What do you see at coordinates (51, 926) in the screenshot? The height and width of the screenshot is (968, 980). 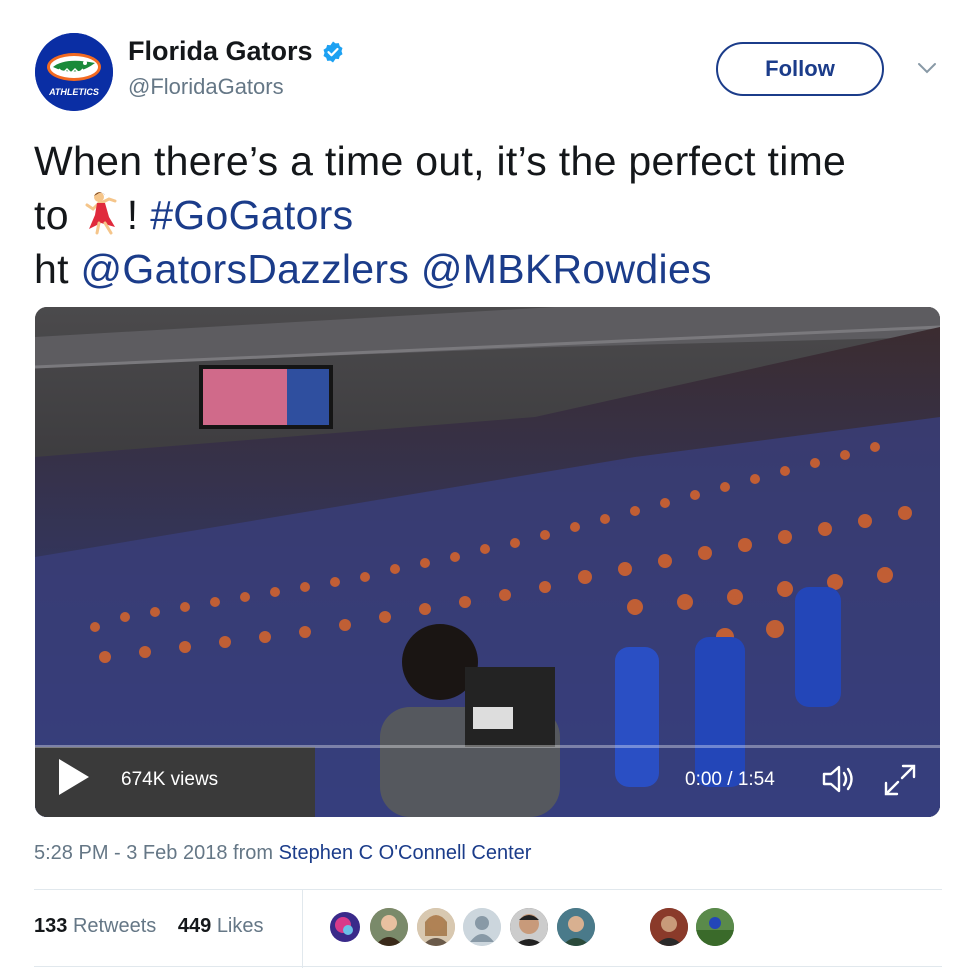 I see `retweets-count: 133` at bounding box center [51, 926].